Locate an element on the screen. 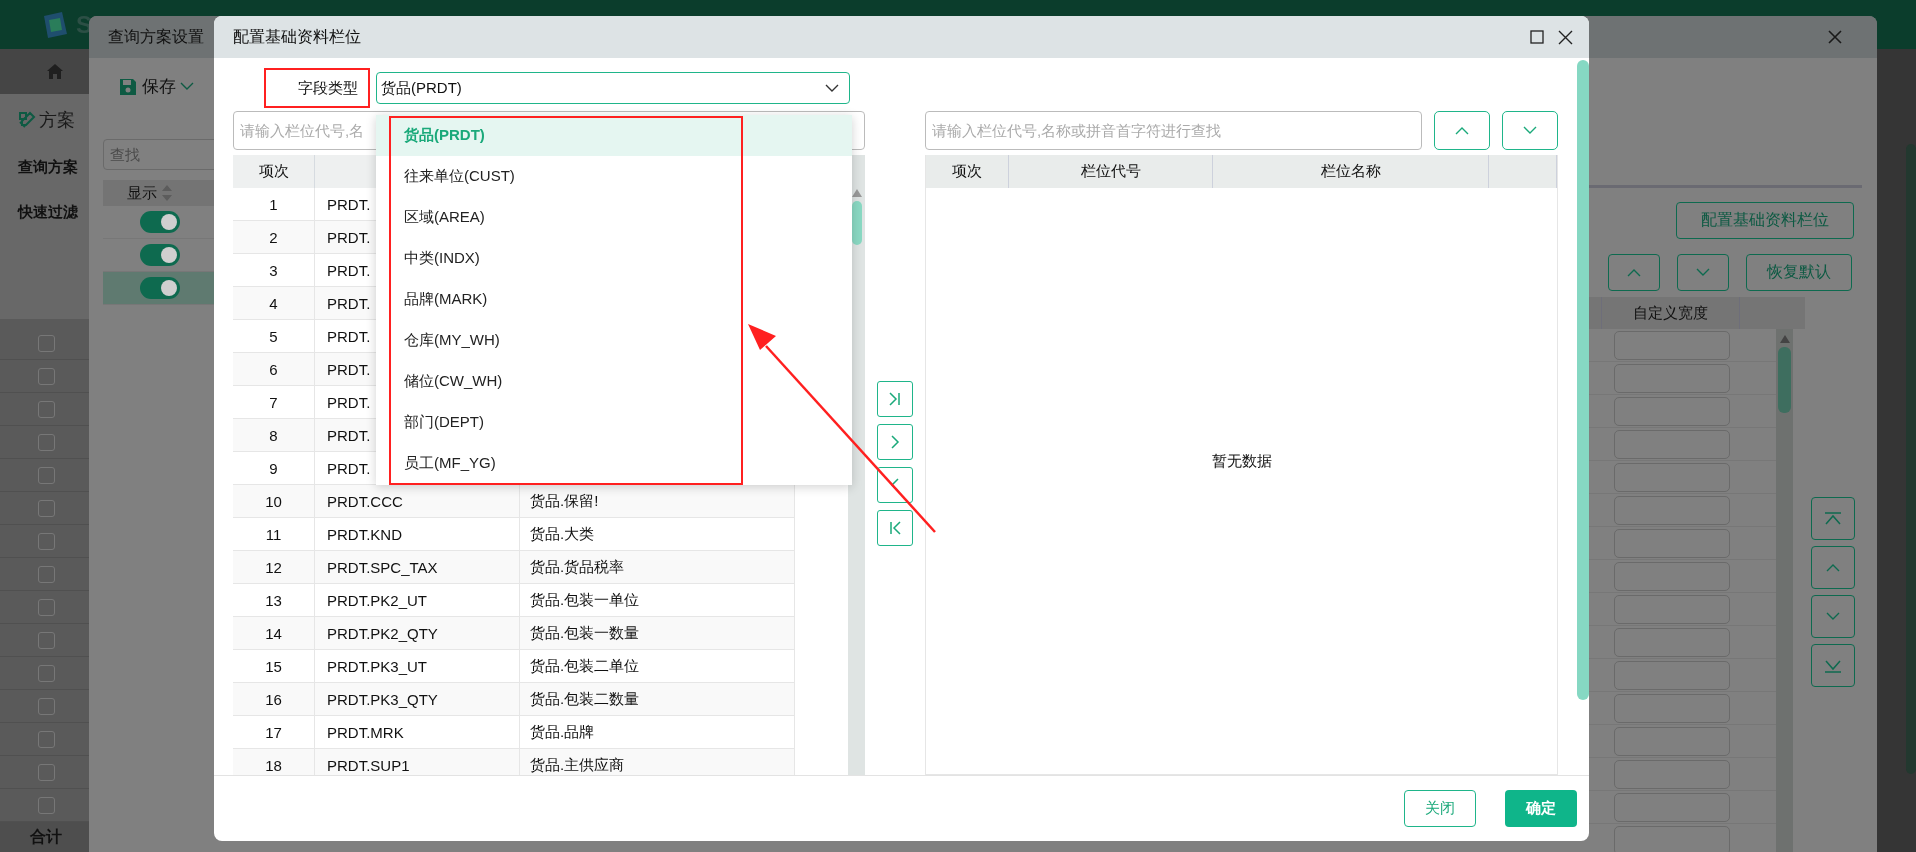 This screenshot has height=852, width=1916. caret-icon is located at coordinates (187, 86).